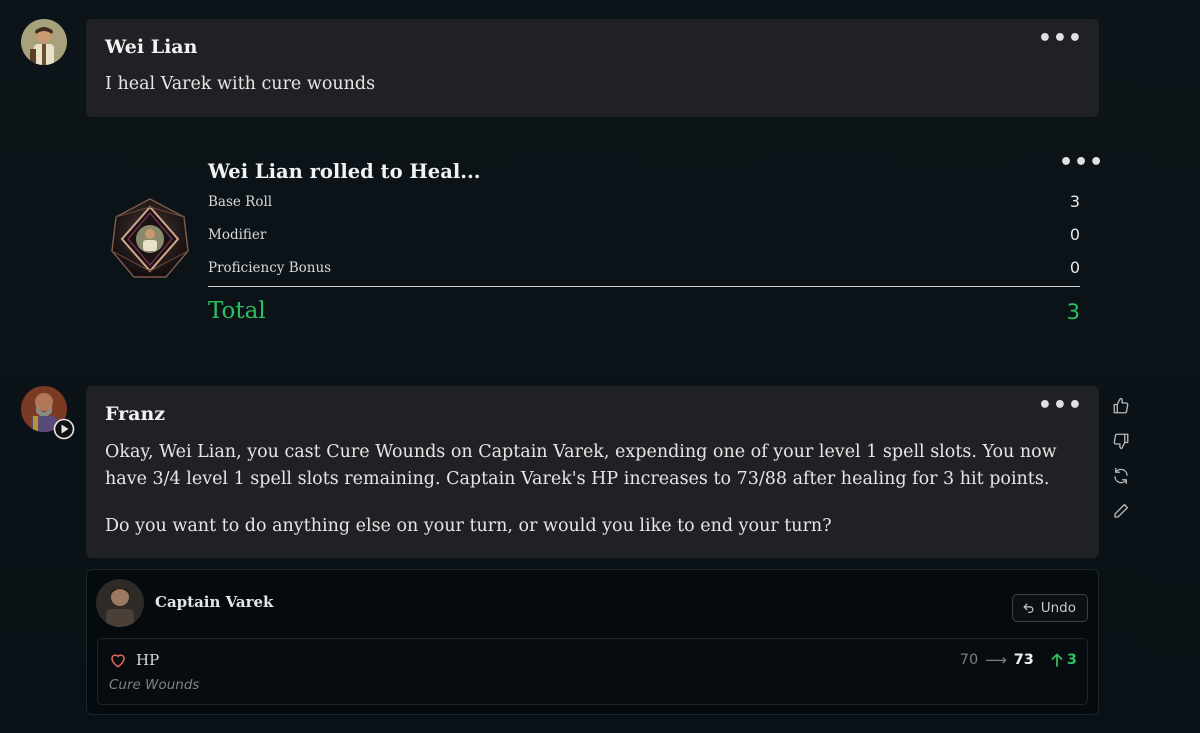  I want to click on roll-total-value: 3, so click(1073, 312).